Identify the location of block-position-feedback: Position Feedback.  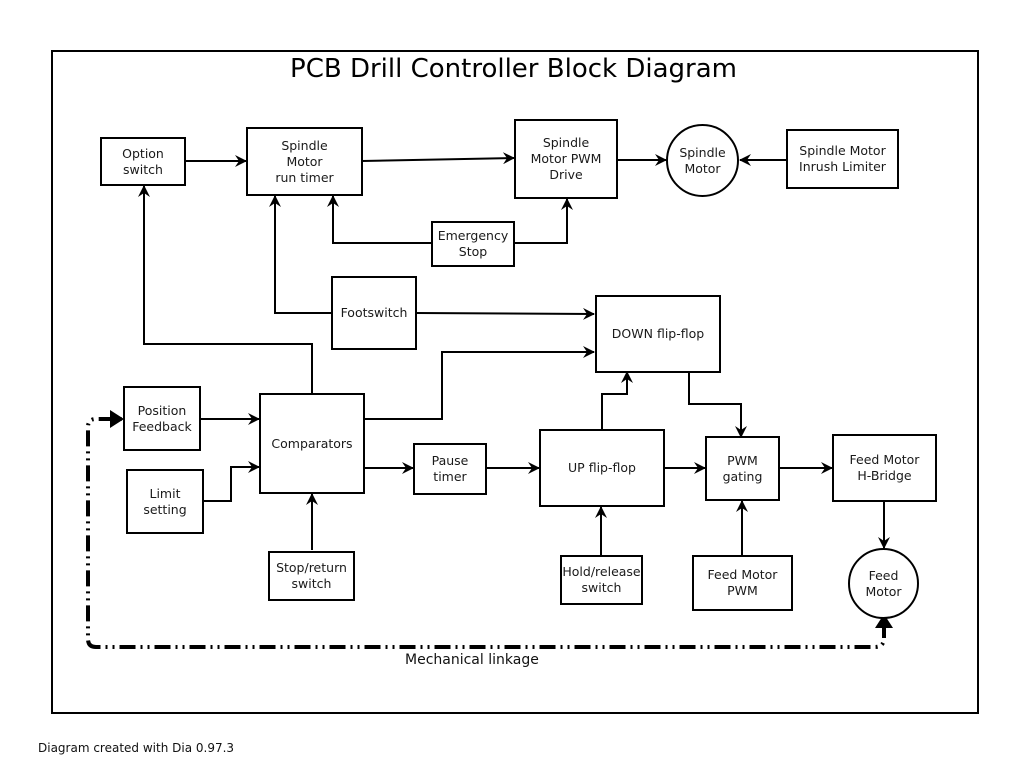
(162, 418).